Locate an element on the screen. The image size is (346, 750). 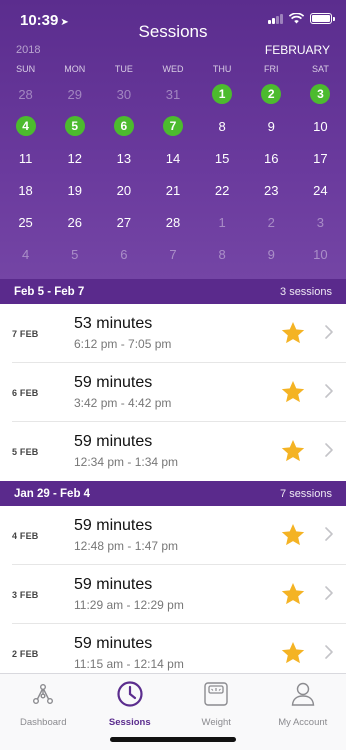
session-day-marker: 6 is located at coordinates (123, 126).